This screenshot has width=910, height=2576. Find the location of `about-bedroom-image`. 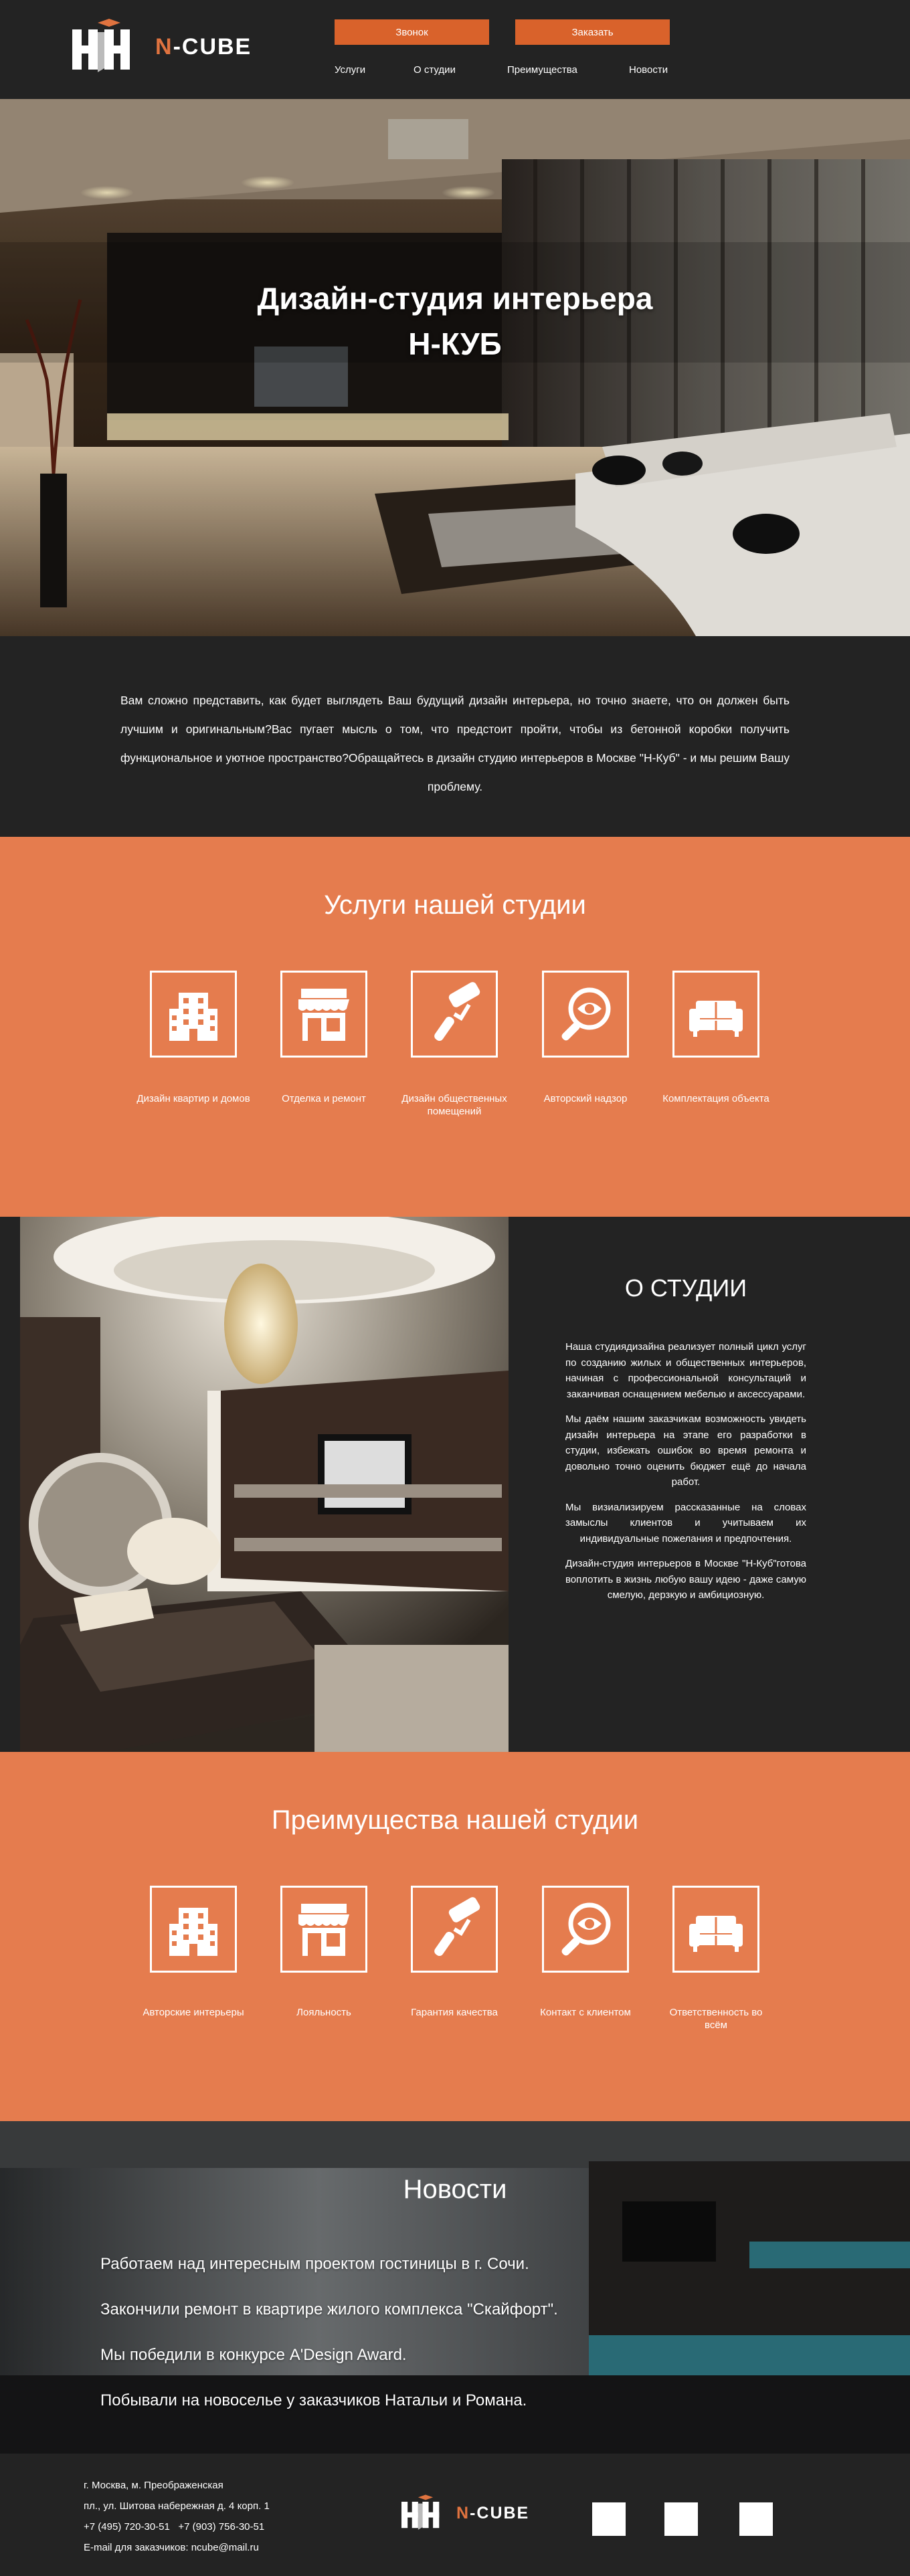

about-bedroom-image is located at coordinates (264, 1484).